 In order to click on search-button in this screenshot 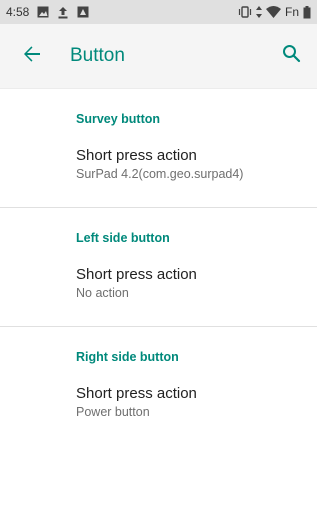, I will do `click(291, 56)`.